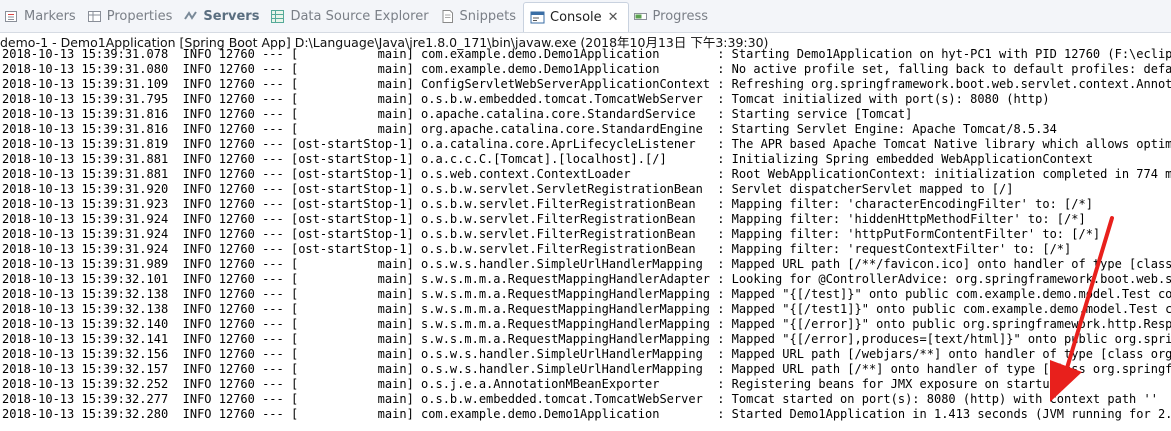 Image resolution: width=1171 pixels, height=431 pixels. Describe the element at coordinates (94, 16) in the screenshot. I see `properties-icon` at that location.